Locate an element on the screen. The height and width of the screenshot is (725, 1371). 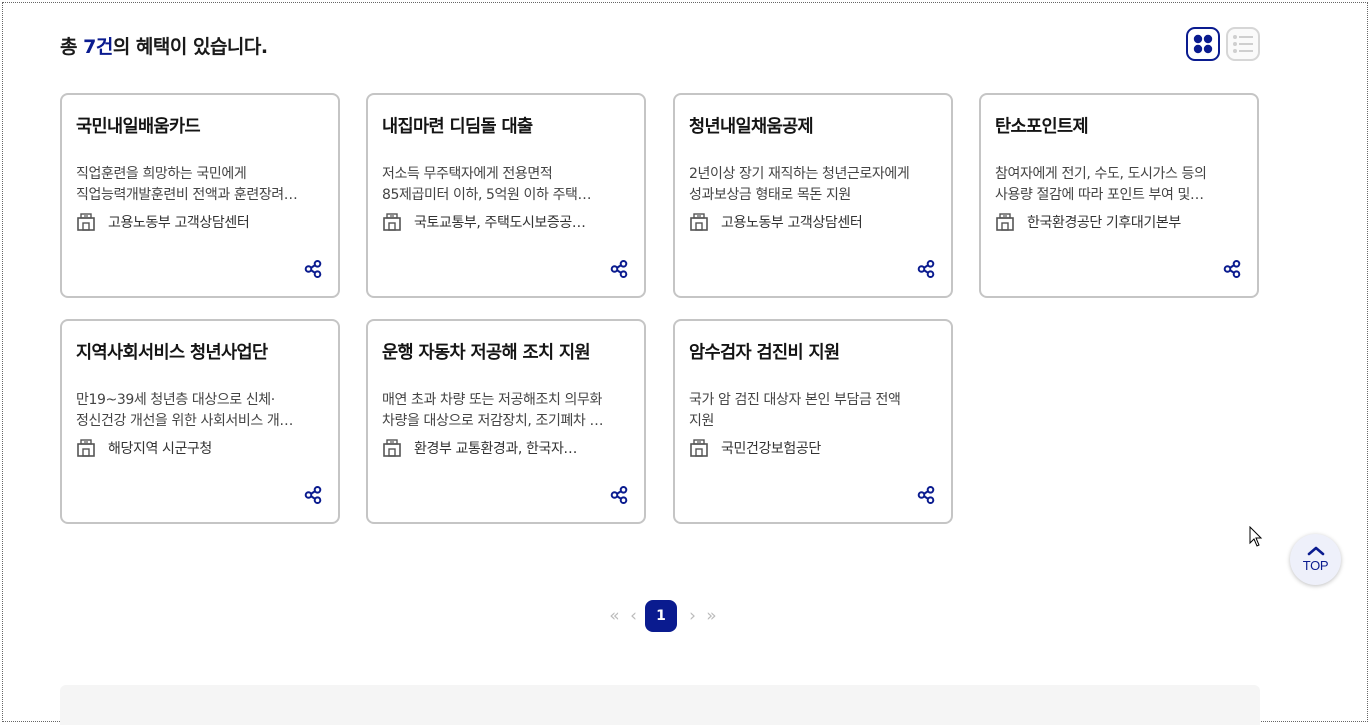
card-description-line: 국가 암 검진 대상자 본인 부담금 전액 is located at coordinates (795, 400).